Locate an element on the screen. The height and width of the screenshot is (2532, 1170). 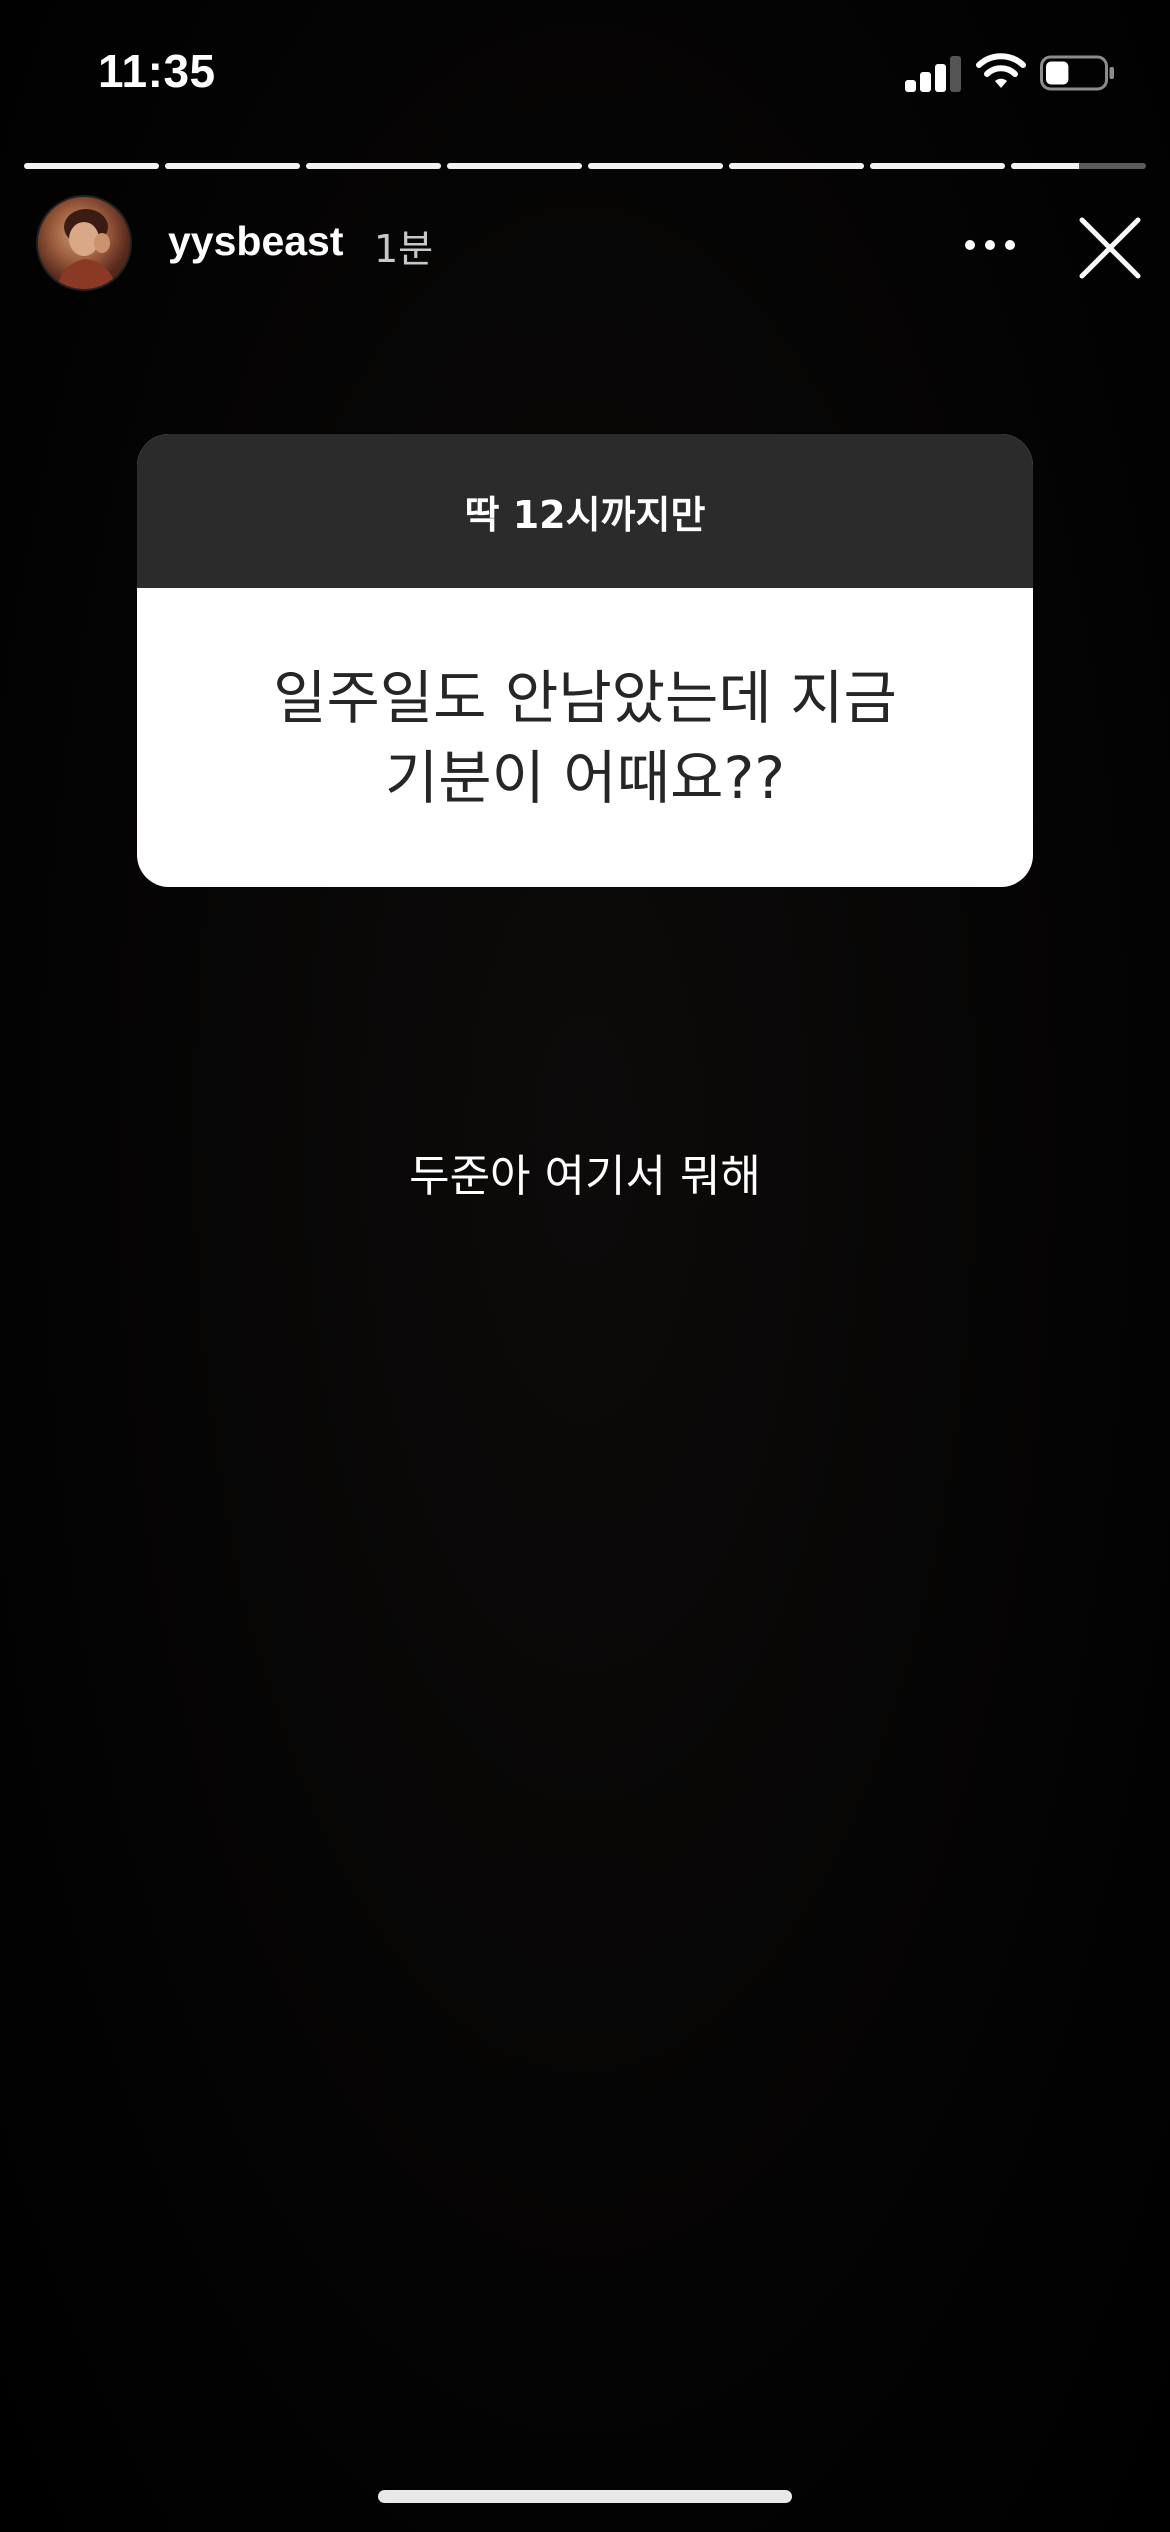
username: yysbeast is located at coordinates (256, 241).